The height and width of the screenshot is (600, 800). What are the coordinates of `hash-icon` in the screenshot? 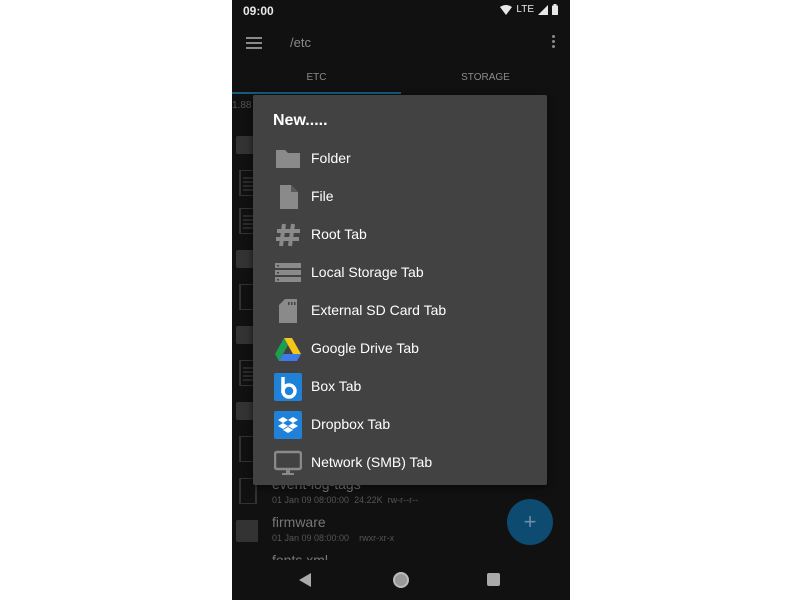 It's located at (288, 235).